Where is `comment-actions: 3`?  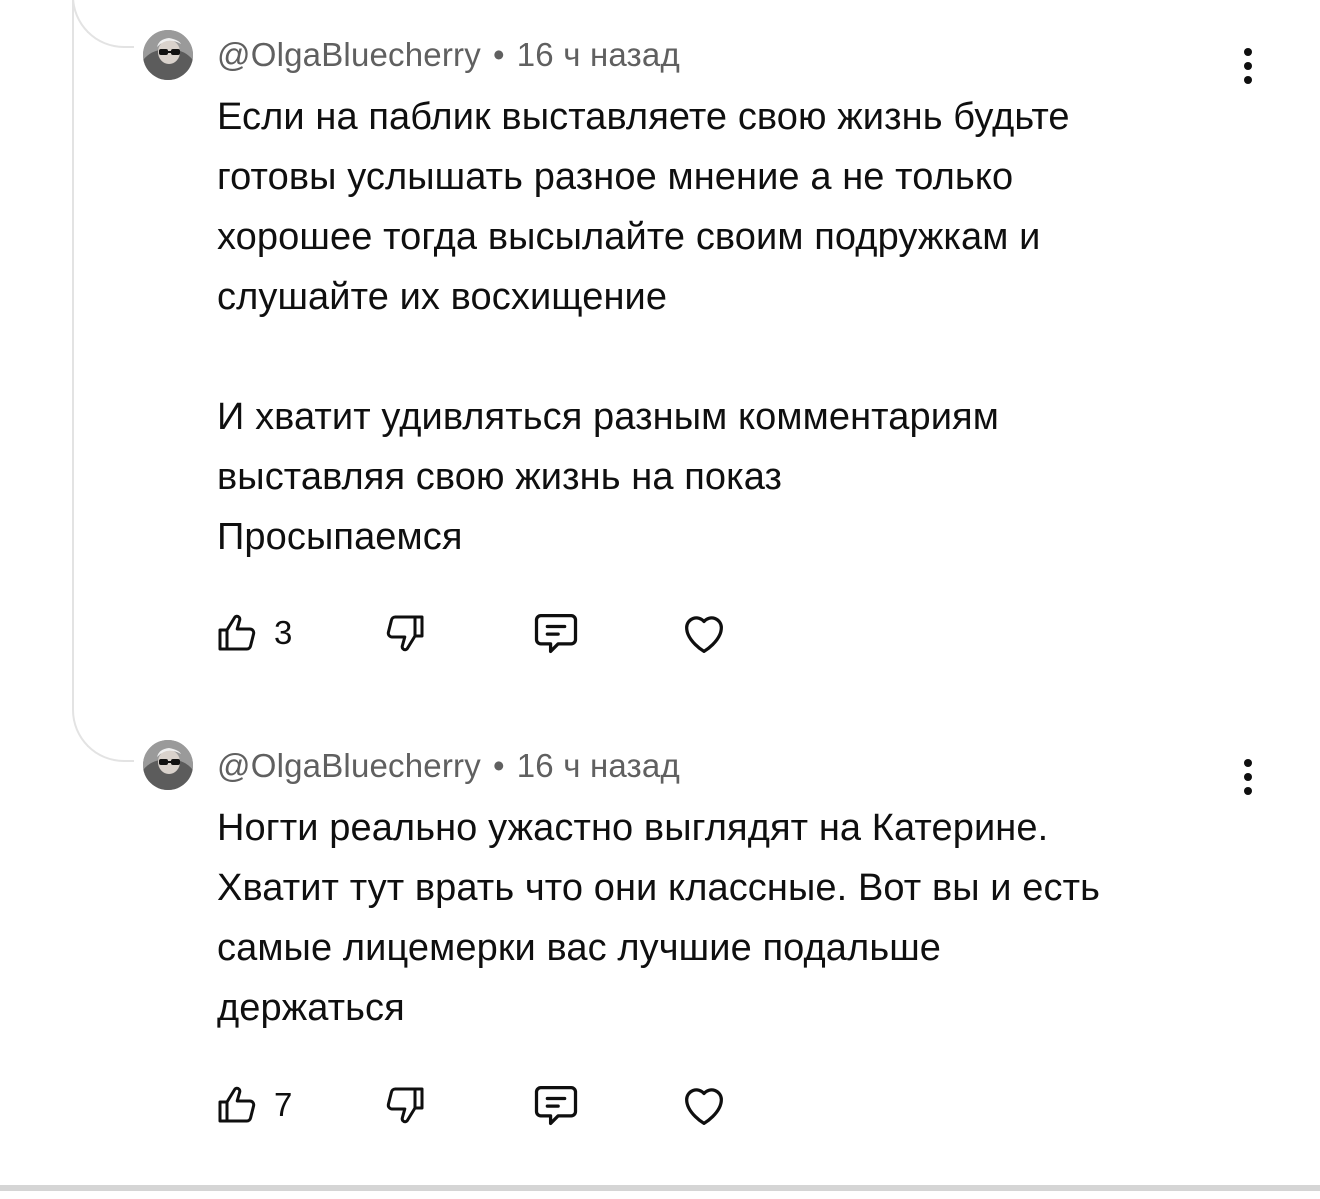
comment-actions: 3 is located at coordinates (484, 633).